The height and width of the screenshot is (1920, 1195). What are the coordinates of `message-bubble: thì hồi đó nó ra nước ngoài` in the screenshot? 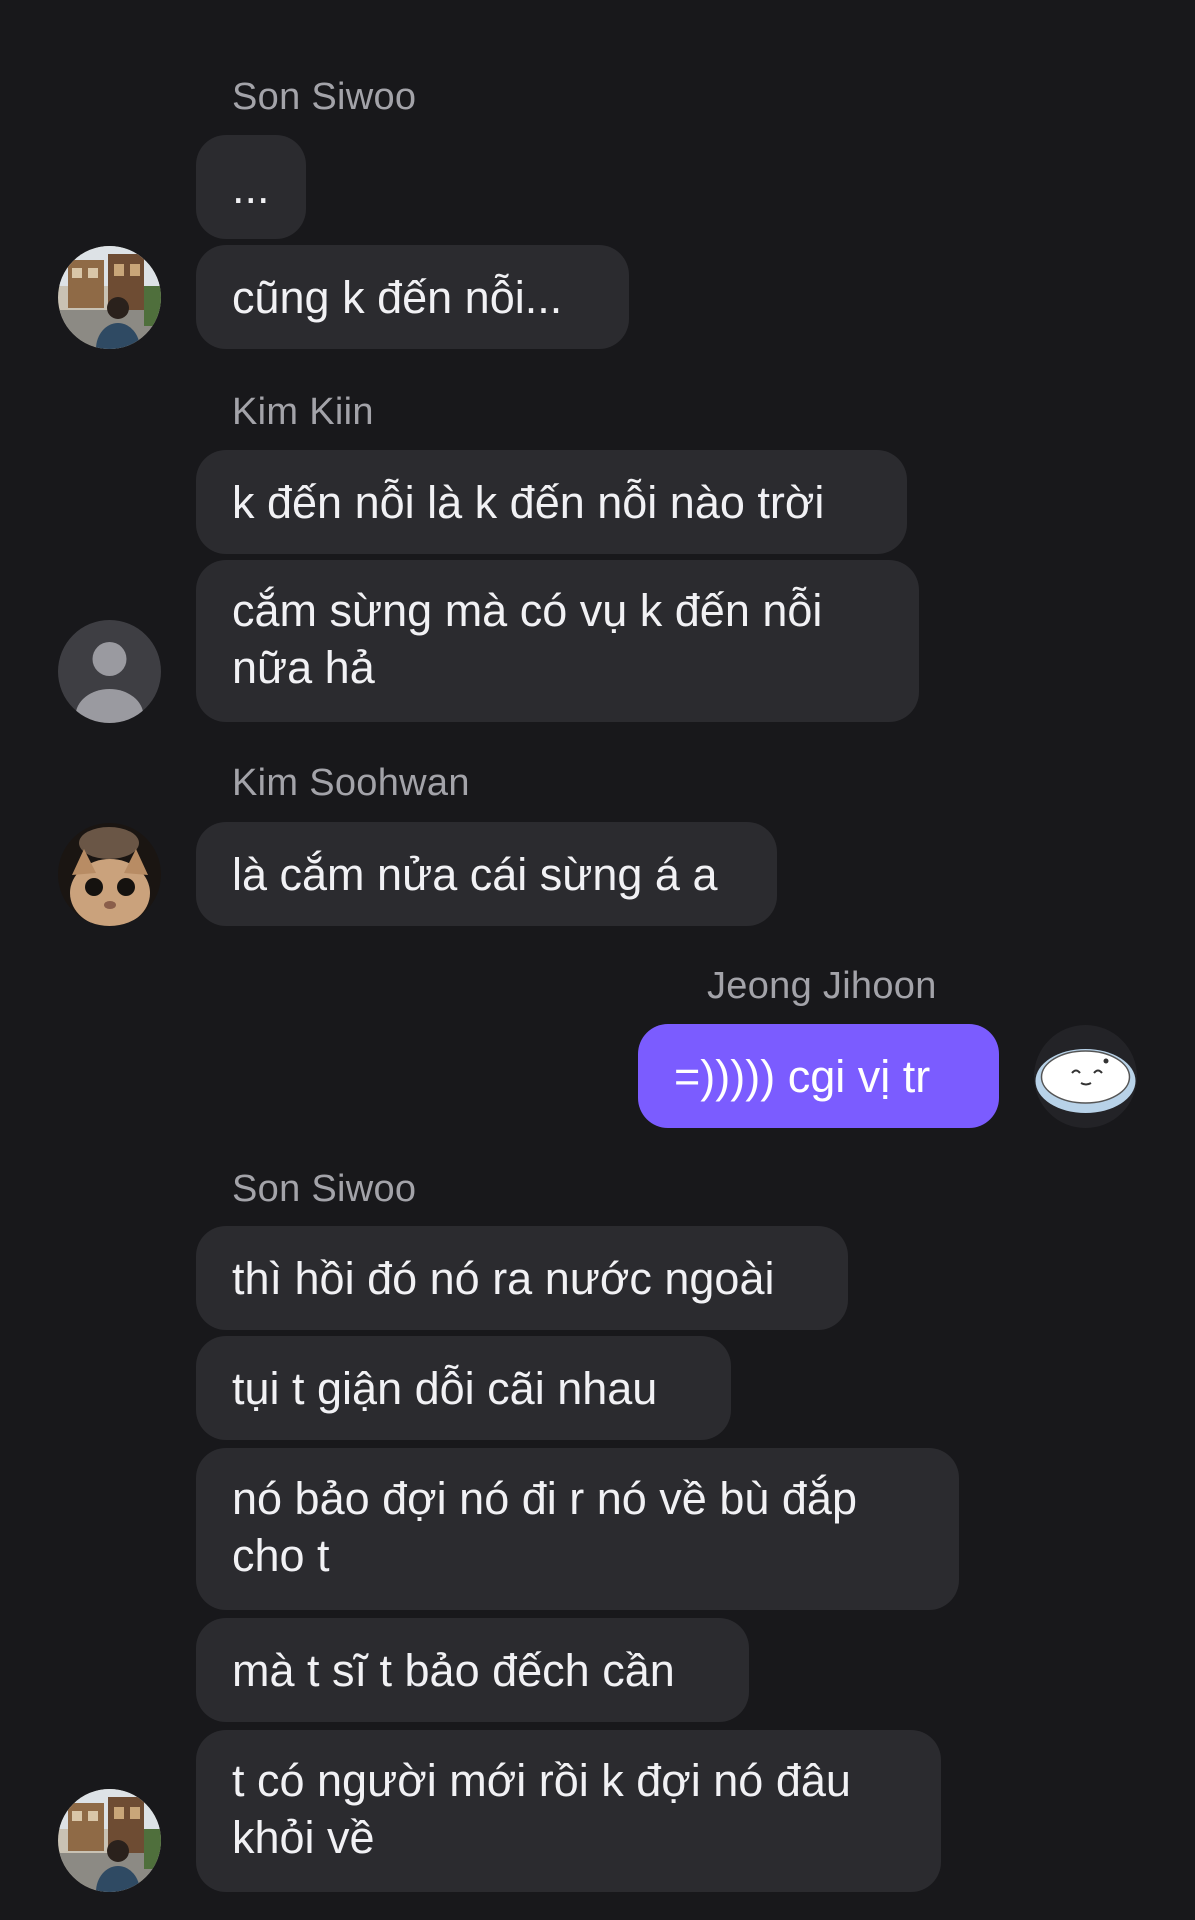 It's located at (522, 1278).